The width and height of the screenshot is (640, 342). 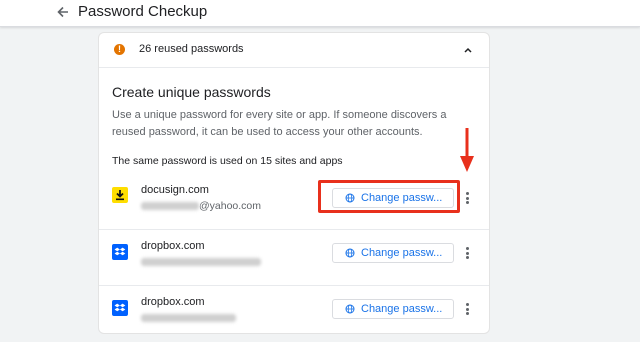 What do you see at coordinates (320, 13) in the screenshot?
I see `top-app-bar: Password Checkup` at bounding box center [320, 13].